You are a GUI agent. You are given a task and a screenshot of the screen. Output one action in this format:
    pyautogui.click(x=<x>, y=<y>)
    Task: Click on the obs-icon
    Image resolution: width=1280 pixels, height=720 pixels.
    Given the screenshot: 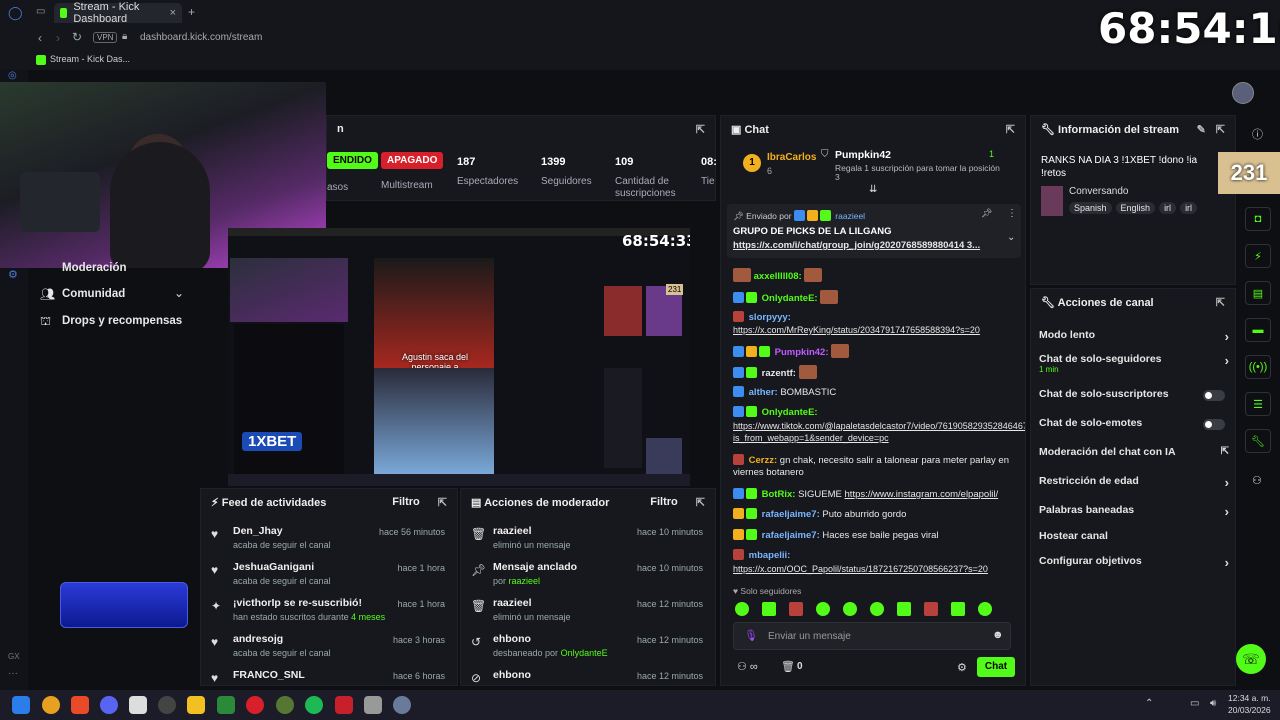 What is the action you would take?
    pyautogui.click(x=344, y=705)
    